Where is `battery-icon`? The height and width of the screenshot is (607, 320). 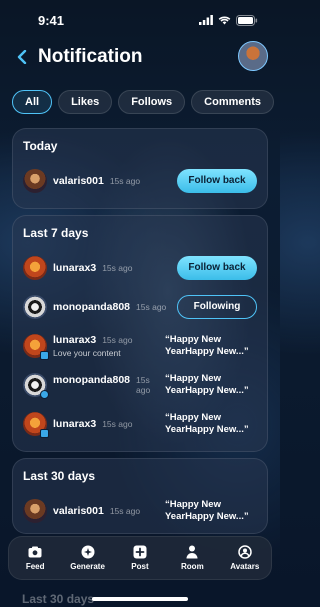
battery-icon is located at coordinates (247, 20).